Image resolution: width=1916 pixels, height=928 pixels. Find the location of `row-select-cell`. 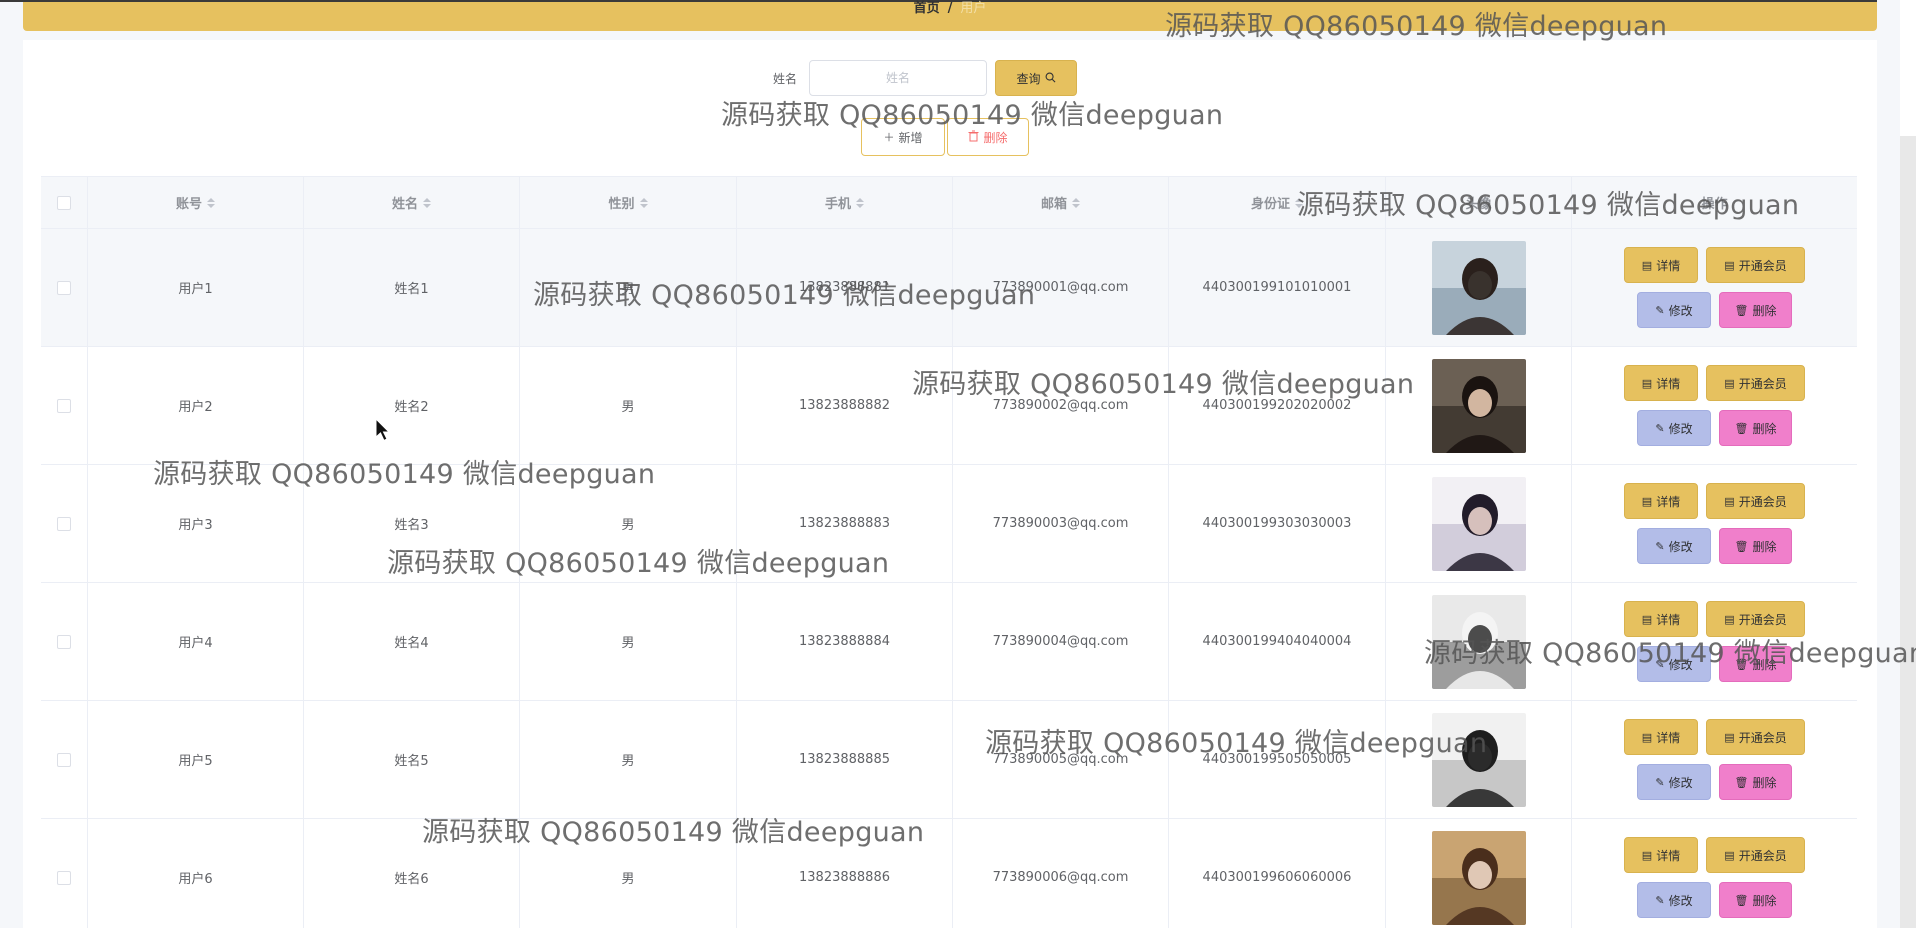

row-select-cell is located at coordinates (64, 873).